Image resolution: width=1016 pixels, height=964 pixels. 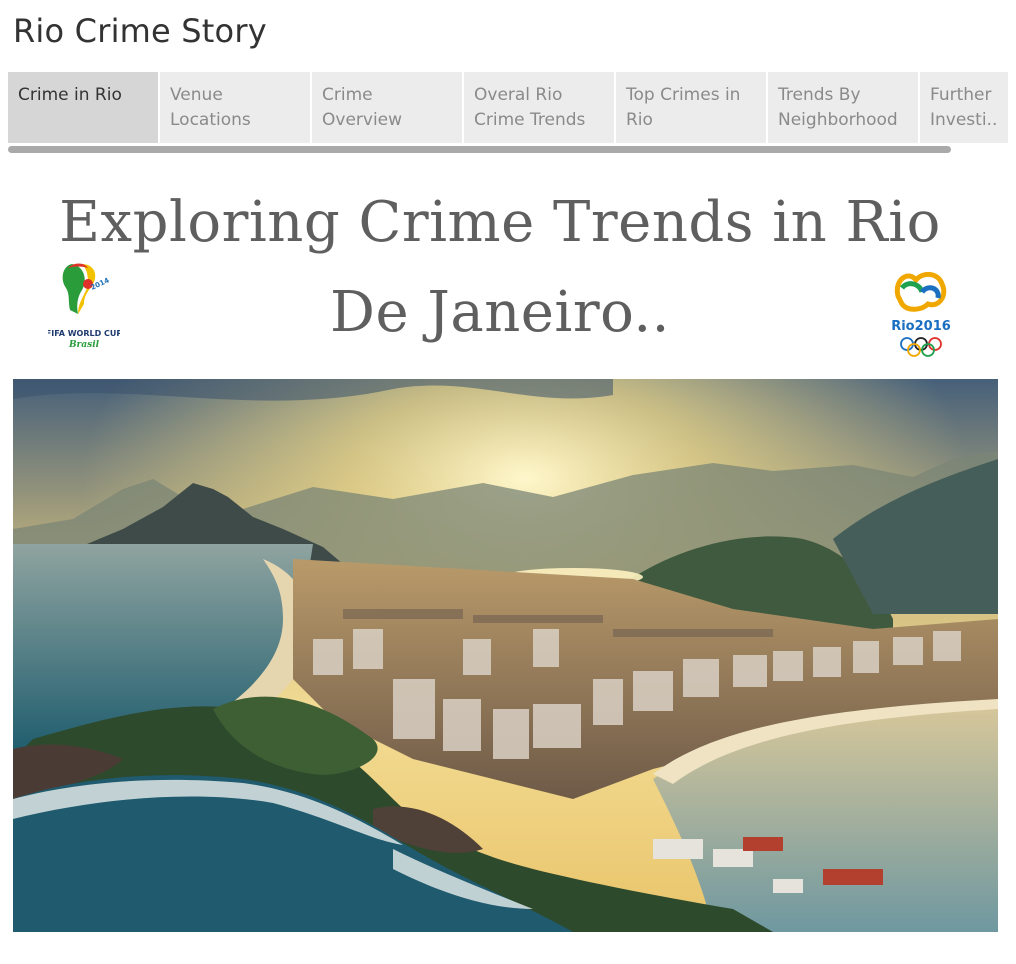 I want to click on tab-top-crimes-in-rio: Top Crimes in Rio, so click(x=691, y=107).